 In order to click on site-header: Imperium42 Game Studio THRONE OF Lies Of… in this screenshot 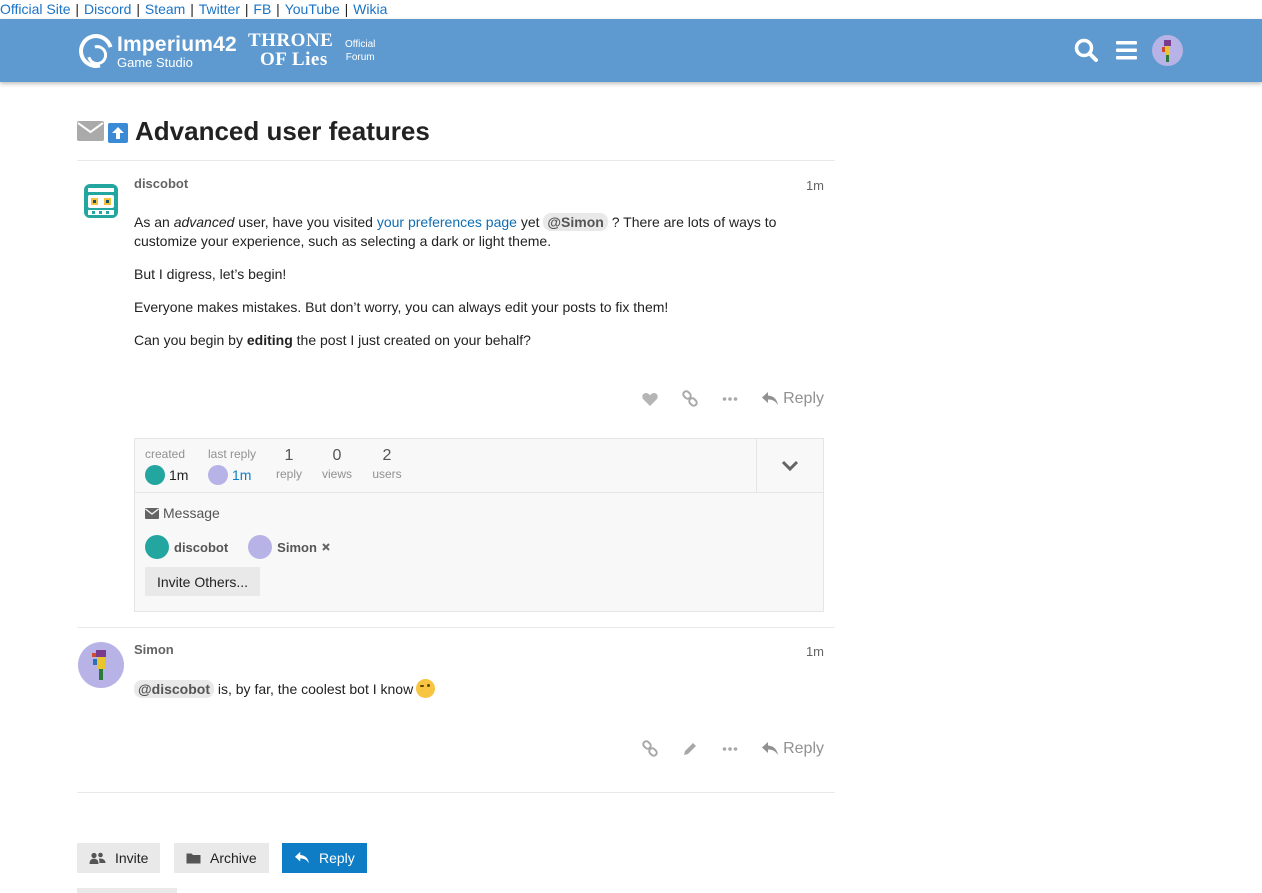, I will do `click(631, 50)`.